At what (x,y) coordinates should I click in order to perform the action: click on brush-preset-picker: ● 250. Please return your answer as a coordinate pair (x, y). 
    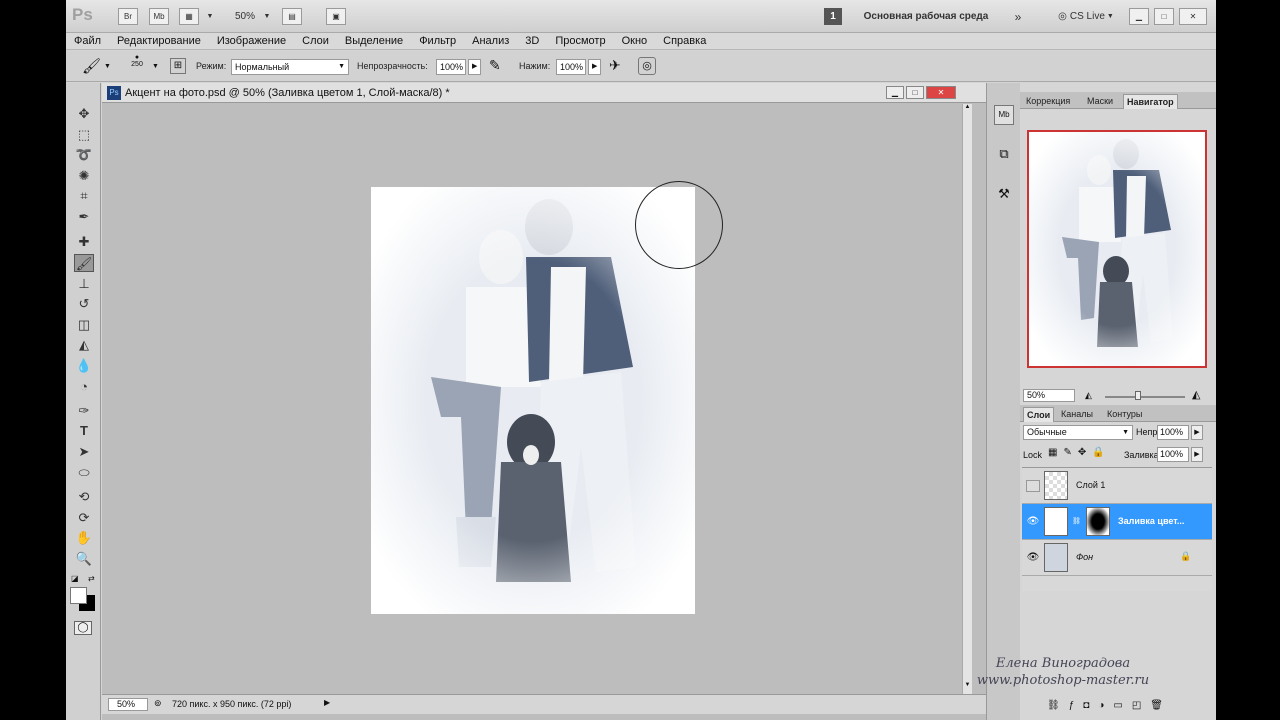
    Looking at the image, I should click on (137, 61).